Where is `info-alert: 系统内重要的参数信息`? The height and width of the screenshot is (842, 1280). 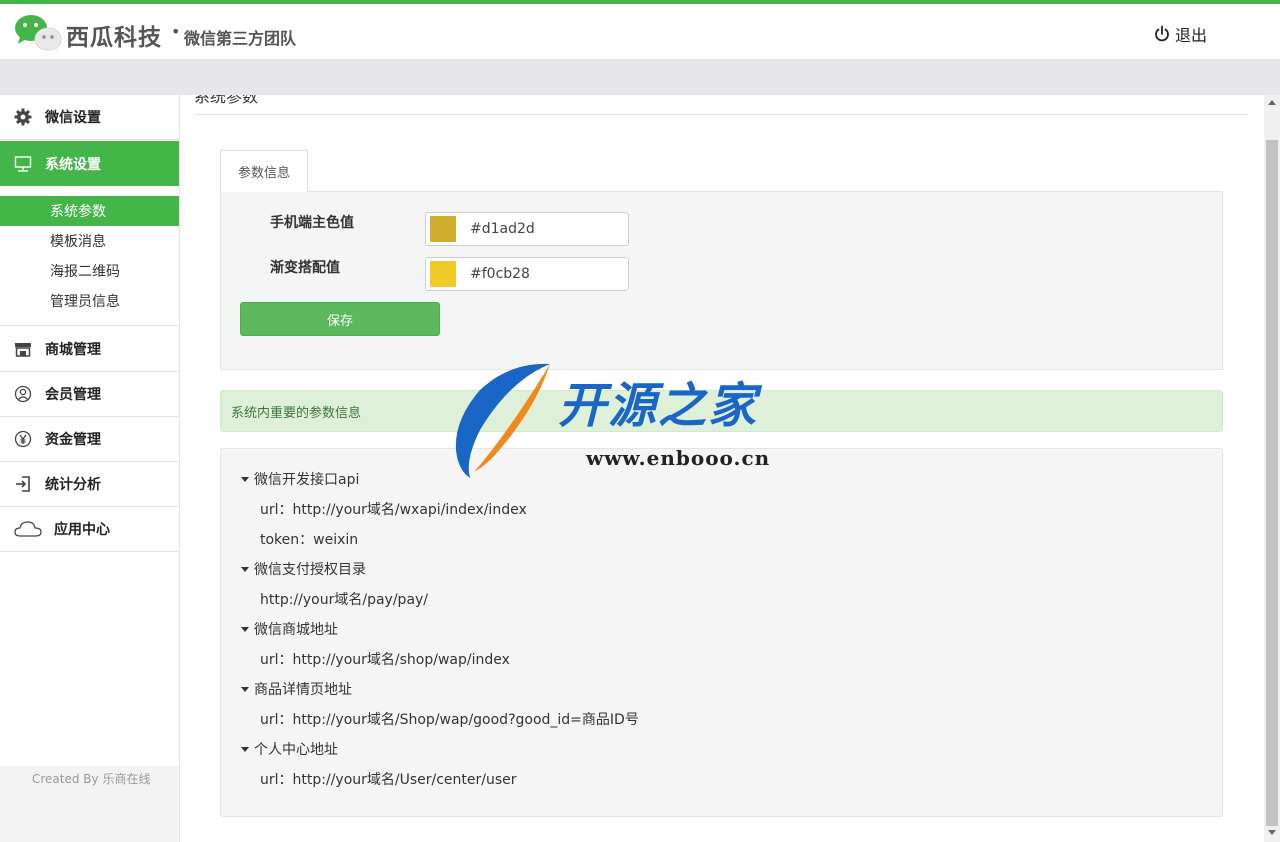 info-alert: 系统内重要的参数信息 is located at coordinates (721, 411).